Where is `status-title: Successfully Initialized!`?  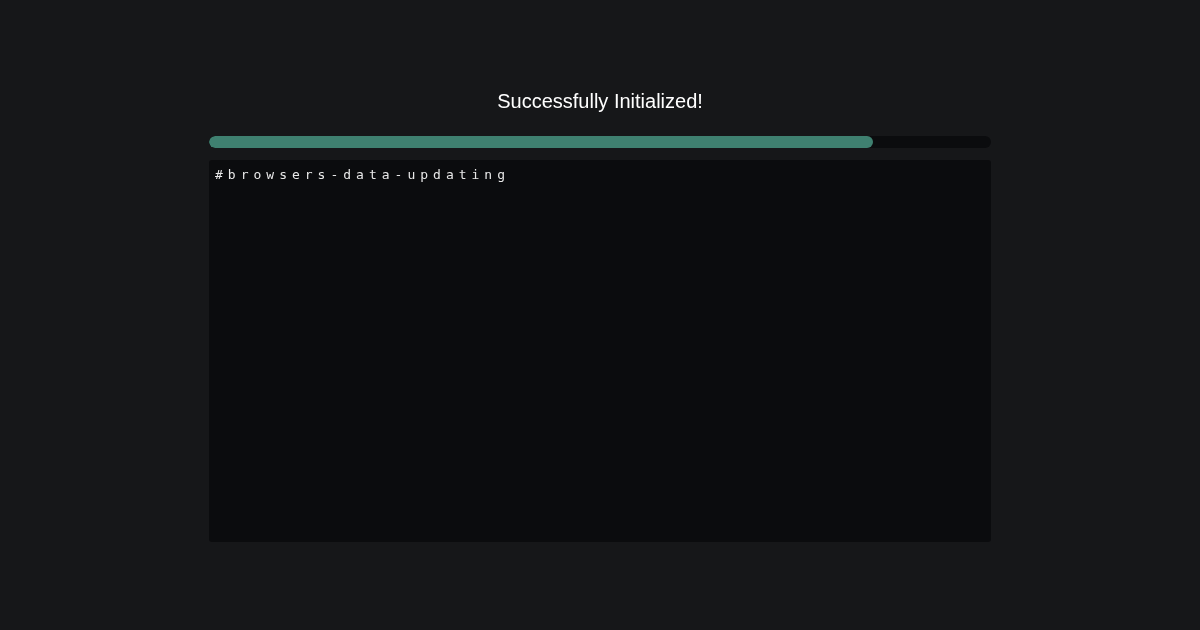
status-title: Successfully Initialized! is located at coordinates (600, 101).